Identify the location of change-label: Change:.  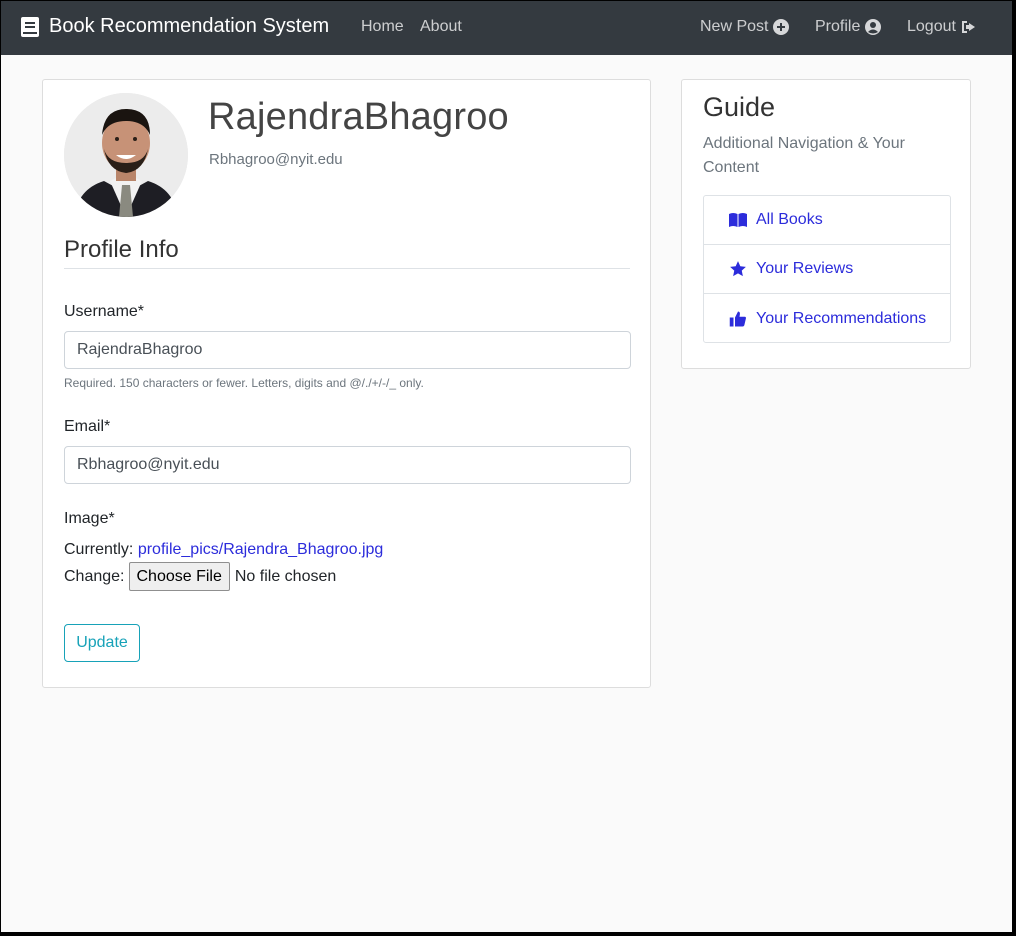
(94, 576).